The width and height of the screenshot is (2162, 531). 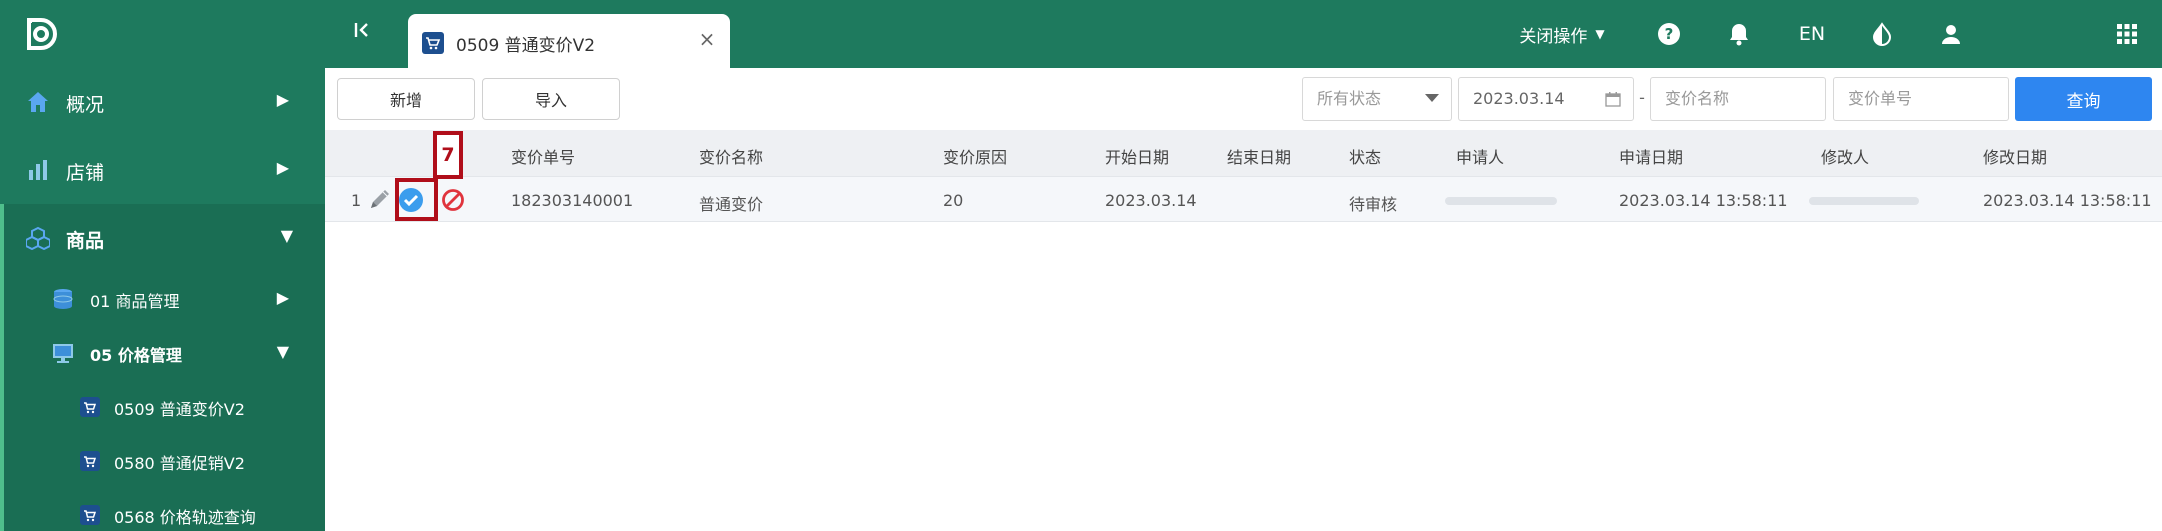 I want to click on tab-label: 0509 普通变价V2, so click(x=526, y=46).